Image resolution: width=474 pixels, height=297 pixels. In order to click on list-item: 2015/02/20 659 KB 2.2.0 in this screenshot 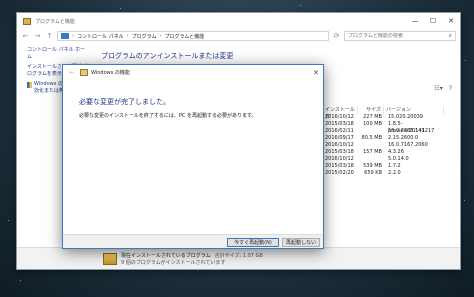, I will do `click(383, 173)`.